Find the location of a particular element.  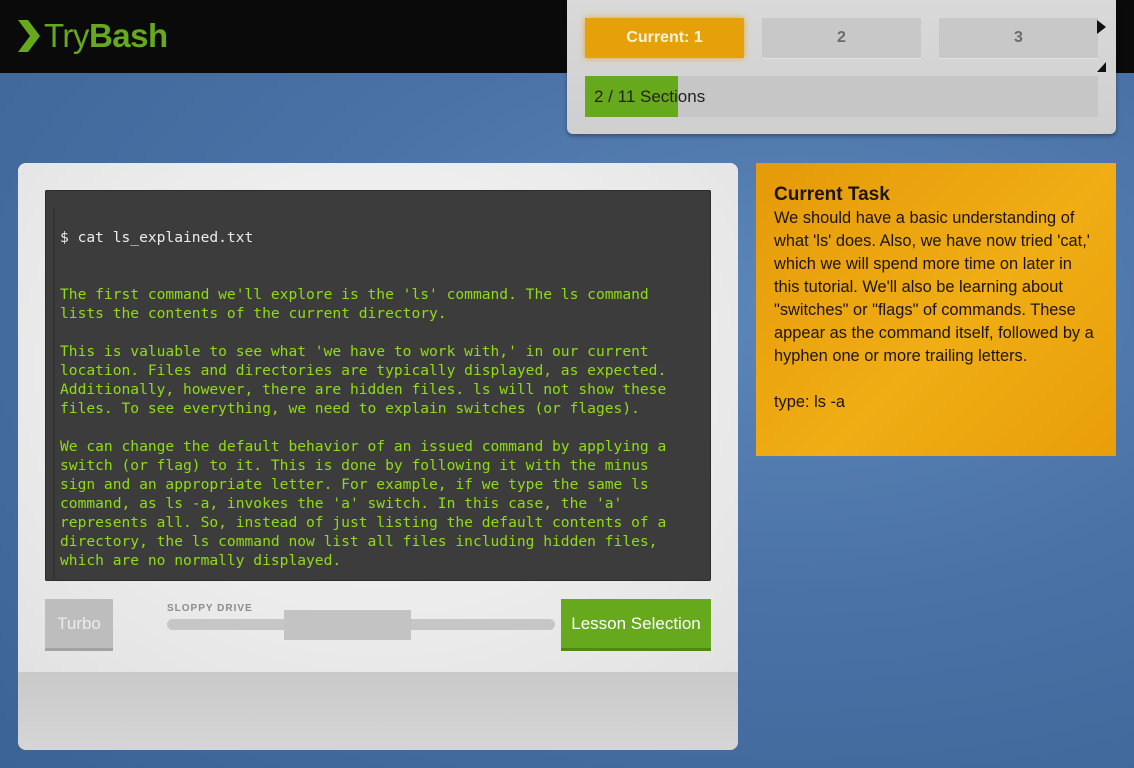

chevron-right-icon is located at coordinates (29, 36).